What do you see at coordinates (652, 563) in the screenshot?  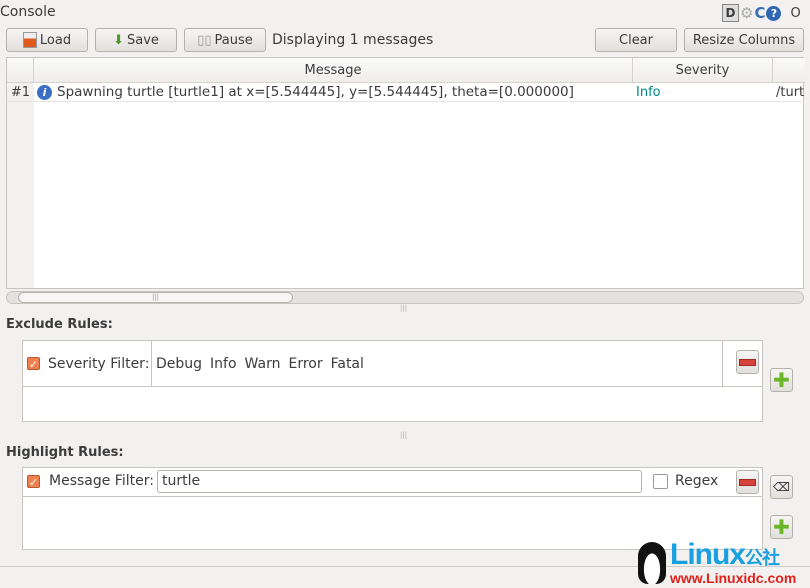 I see `penguin-icon` at bounding box center [652, 563].